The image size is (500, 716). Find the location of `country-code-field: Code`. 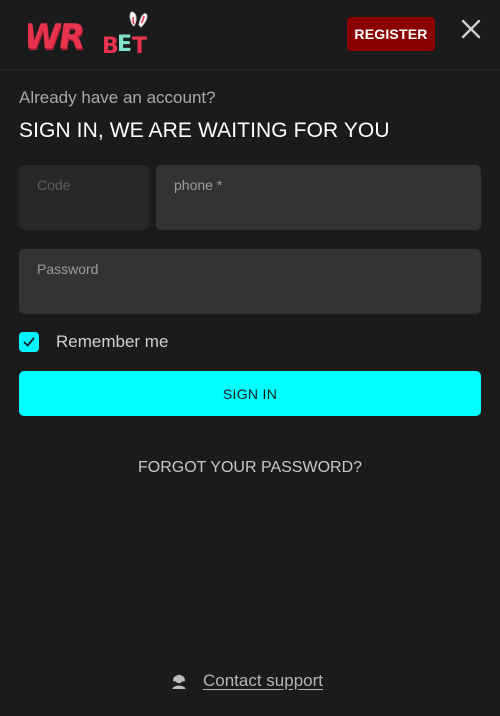

country-code-field: Code is located at coordinates (84, 197).